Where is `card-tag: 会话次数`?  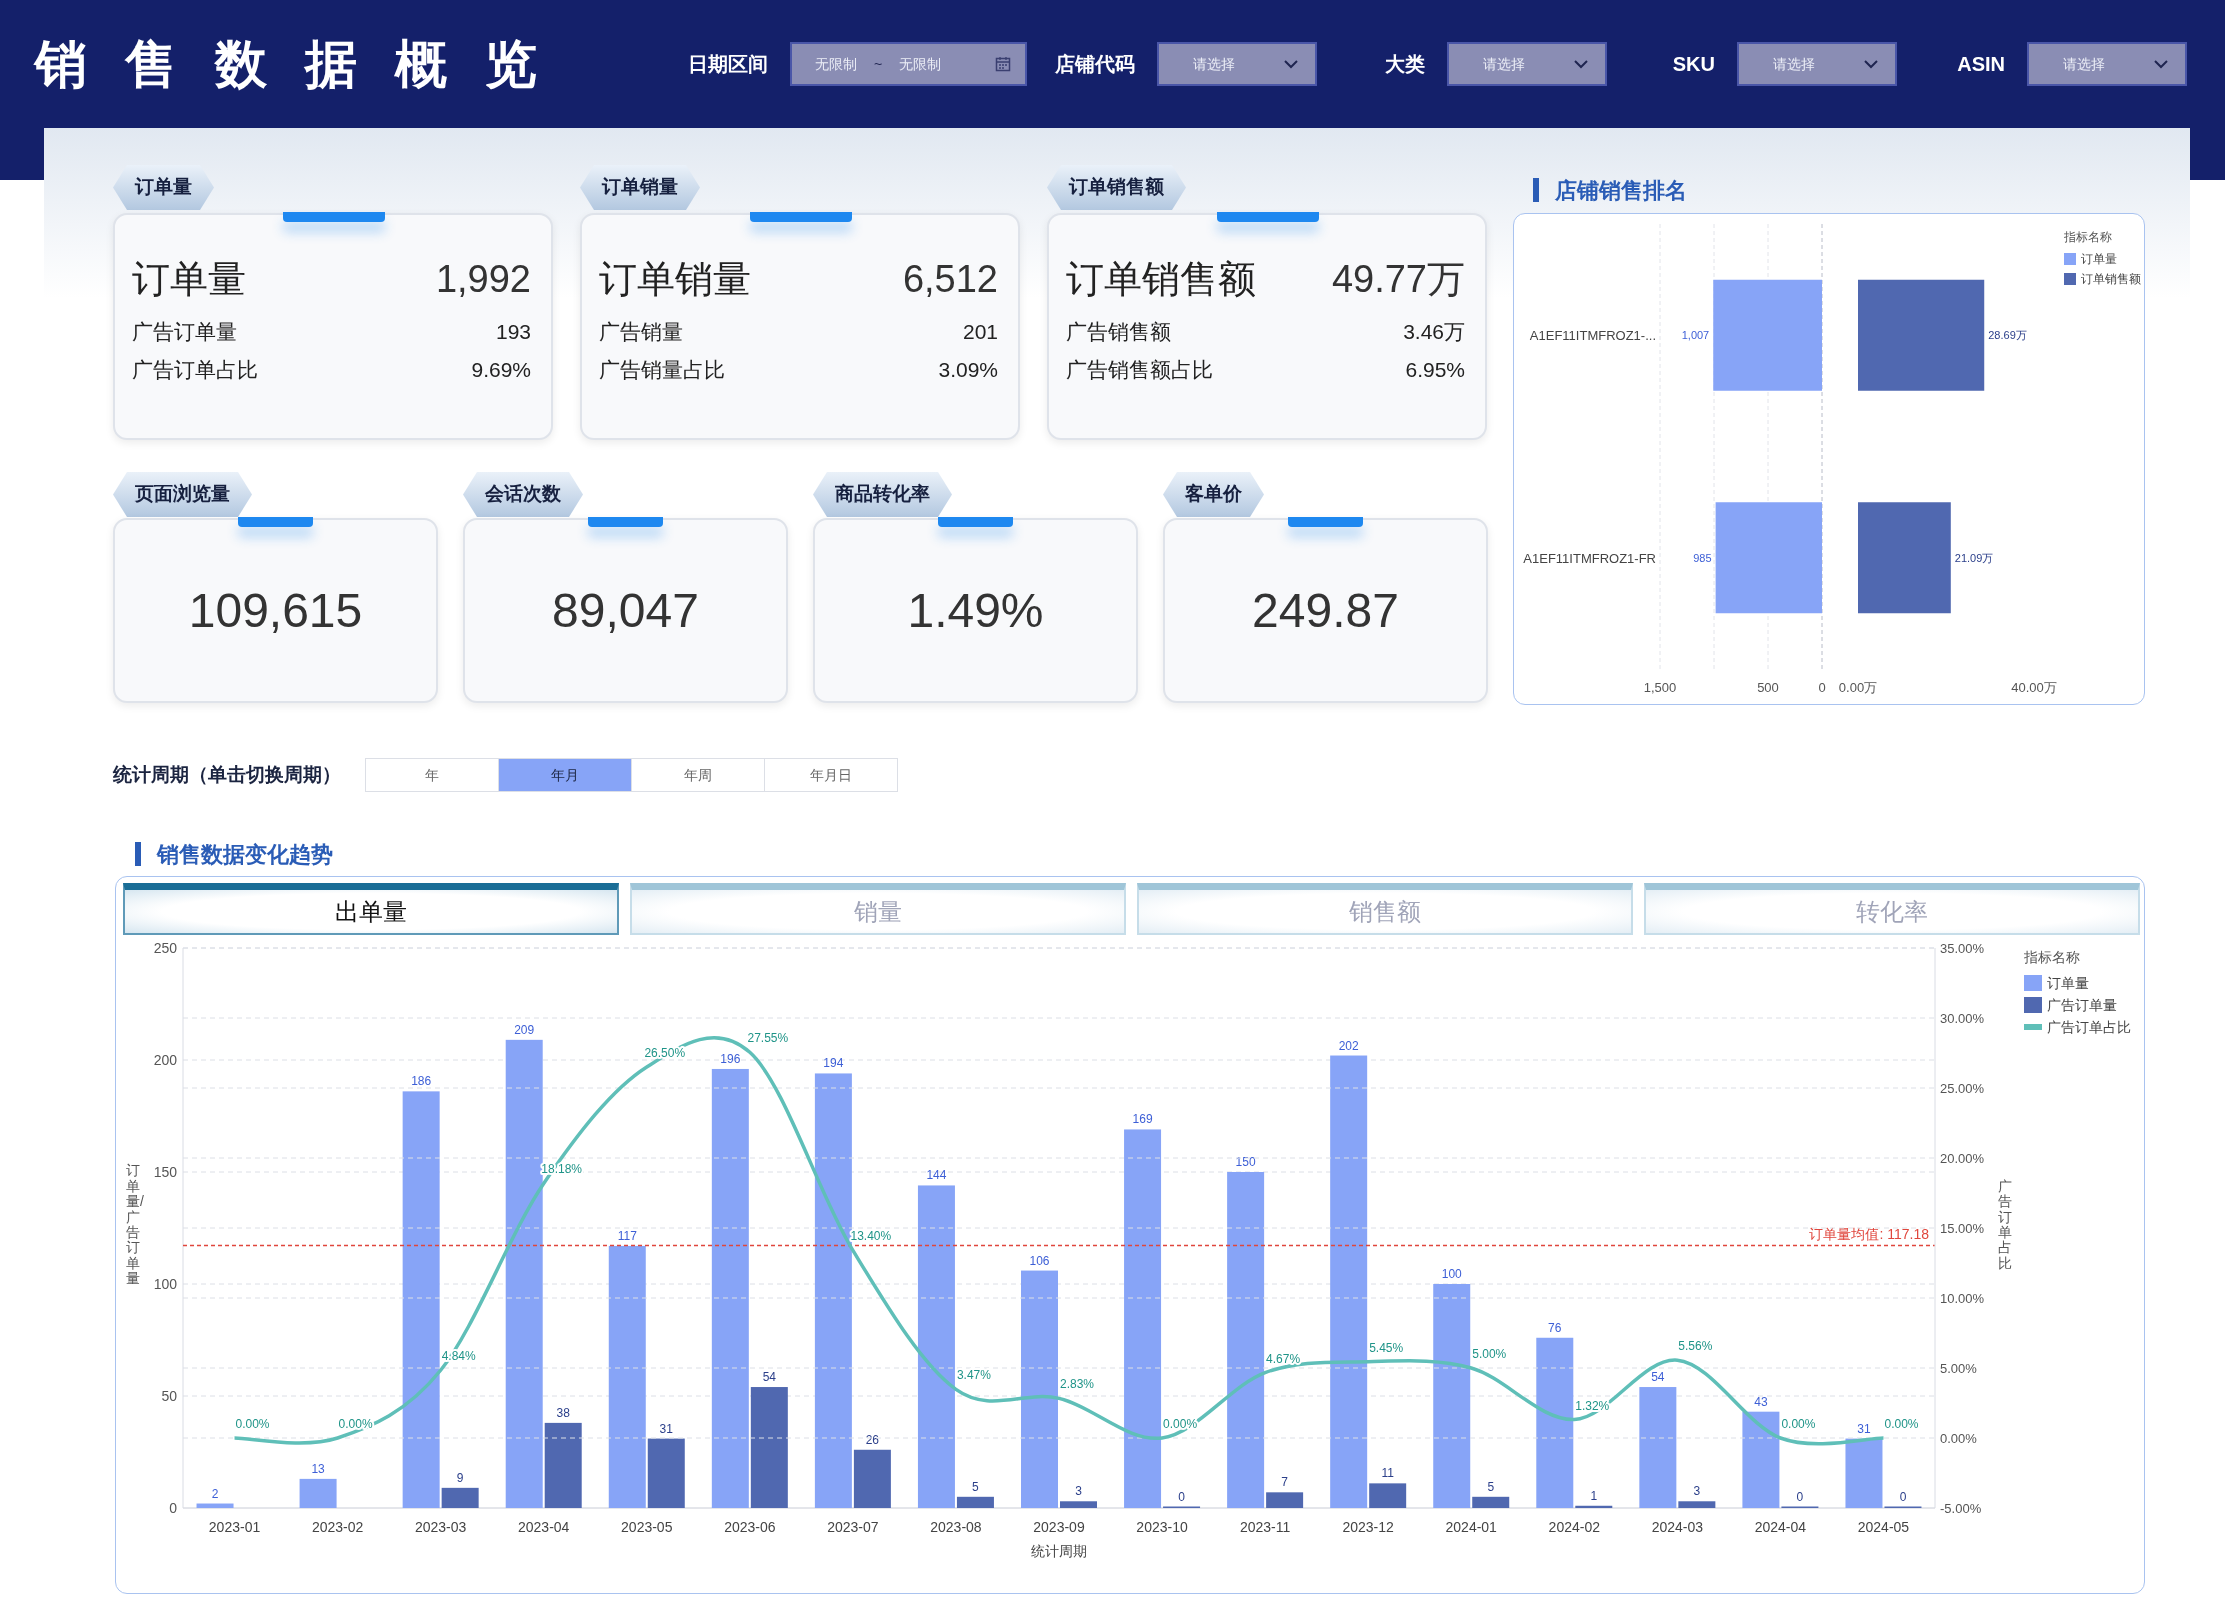 card-tag: 会话次数 is located at coordinates (523, 494).